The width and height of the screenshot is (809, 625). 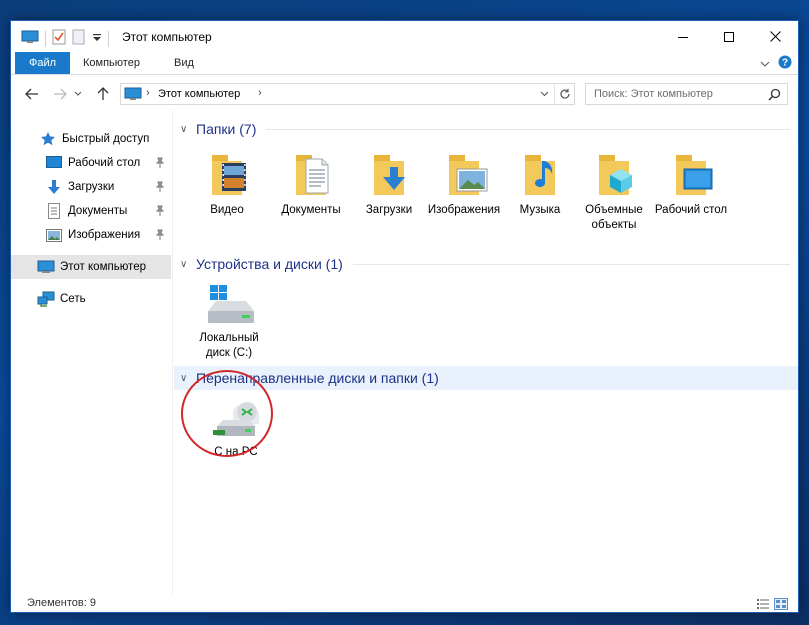 What do you see at coordinates (61, 603) in the screenshot?
I see `item-count: Элементов: 9` at bounding box center [61, 603].